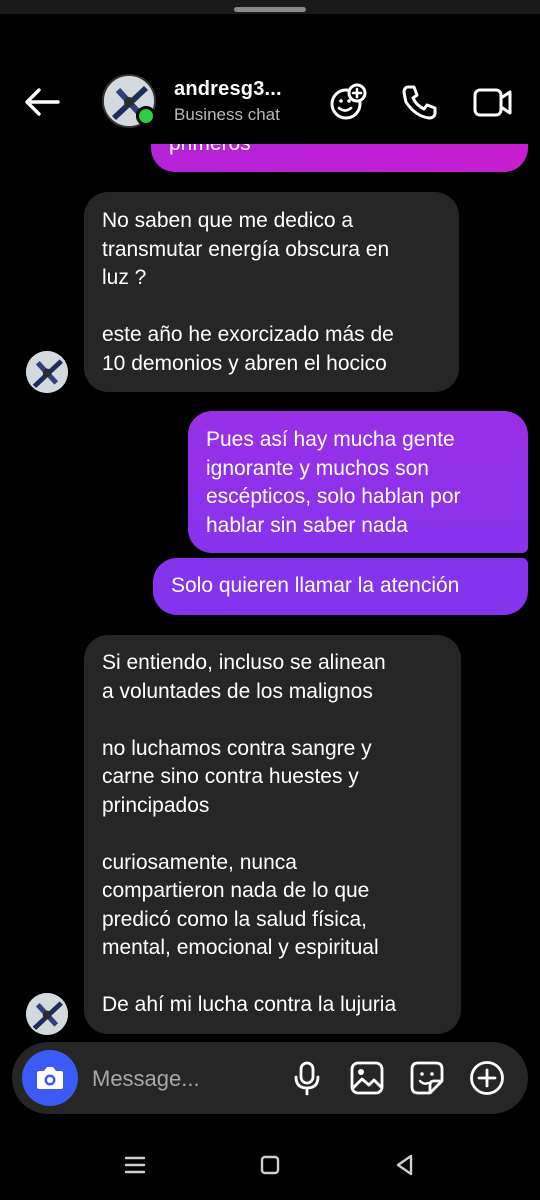 This screenshot has height=1200, width=540. I want to click on video-camera-icon, so click(492, 102).